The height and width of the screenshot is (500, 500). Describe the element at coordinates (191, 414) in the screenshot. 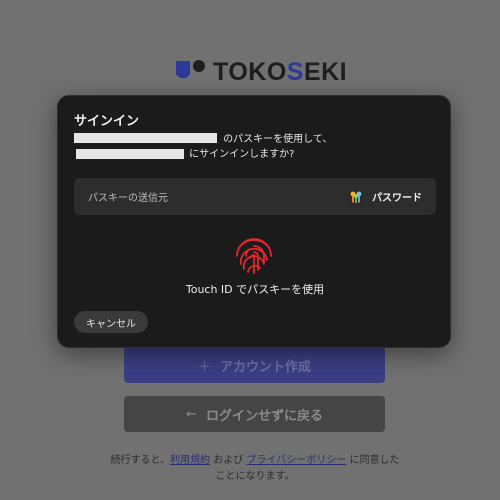

I see `arrow-left-icon: ←` at that location.